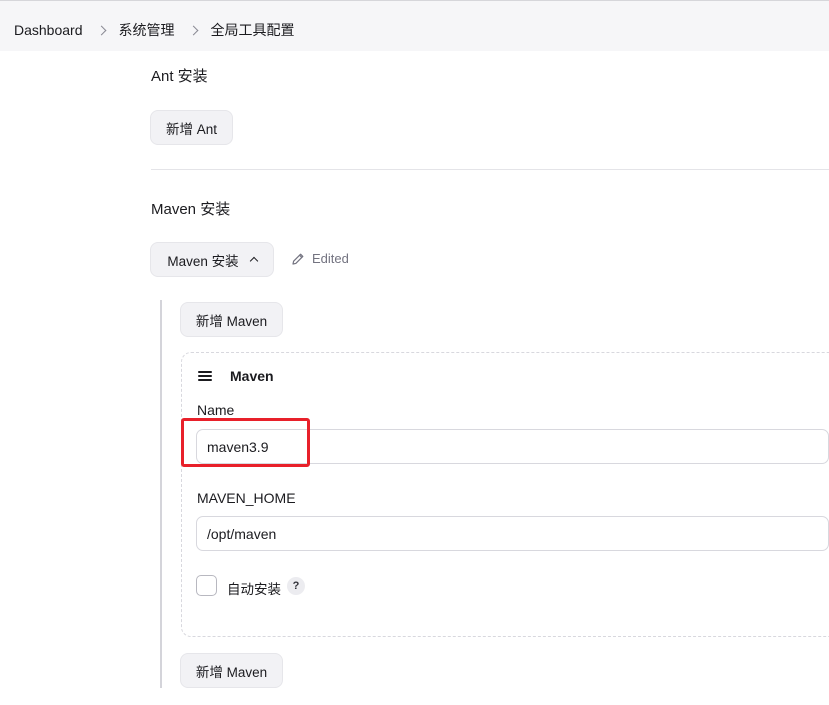 The image size is (829, 705). Describe the element at coordinates (161, 494) in the screenshot. I see `nested-indent-line` at that location.